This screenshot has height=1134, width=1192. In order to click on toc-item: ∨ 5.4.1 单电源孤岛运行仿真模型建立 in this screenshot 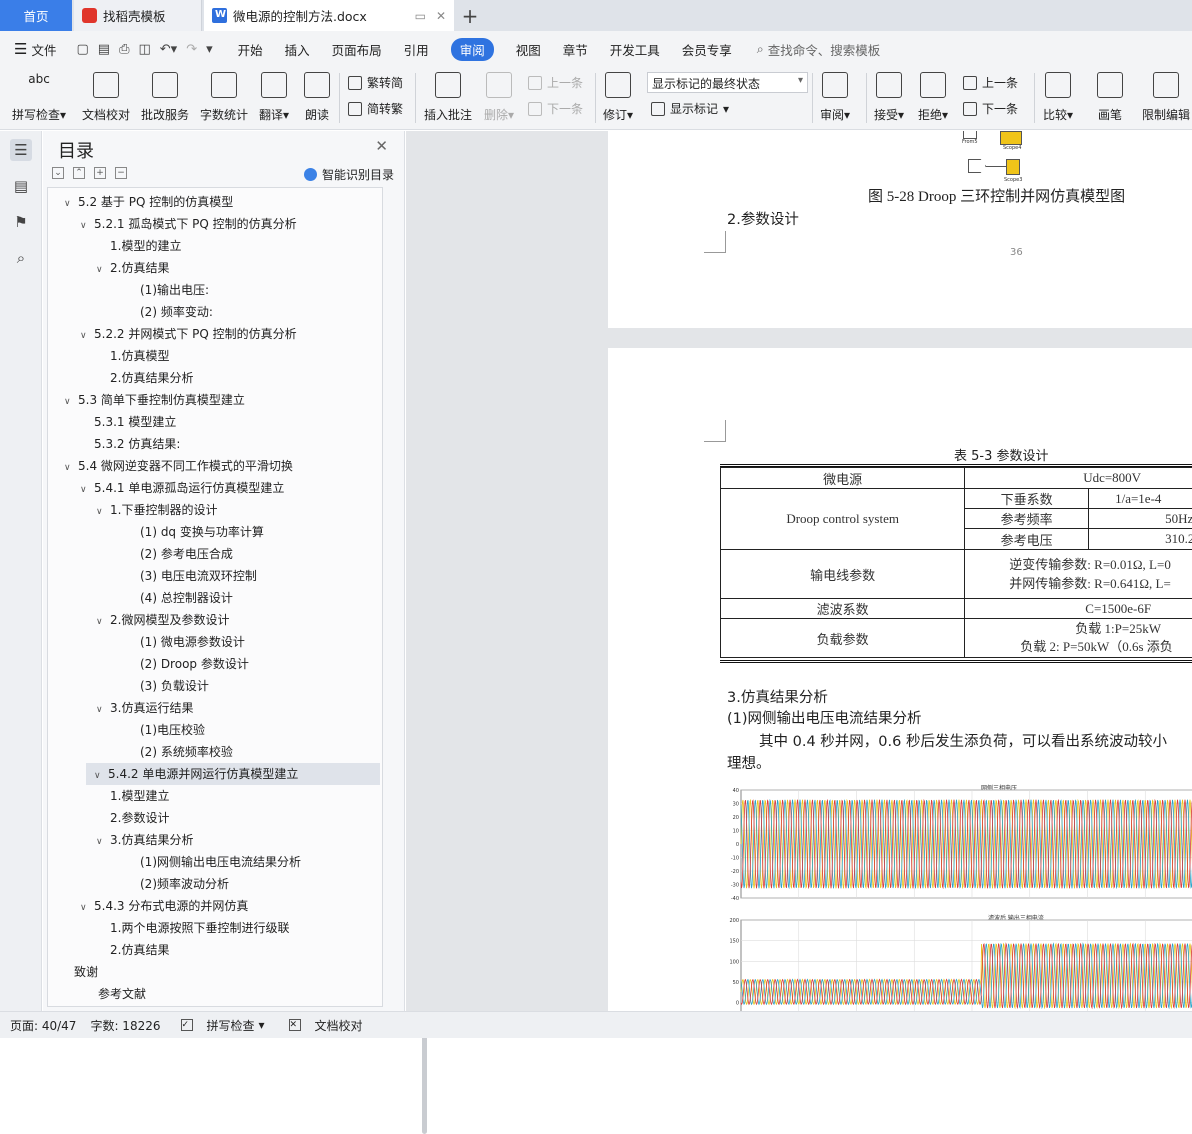, I will do `click(182, 488)`.